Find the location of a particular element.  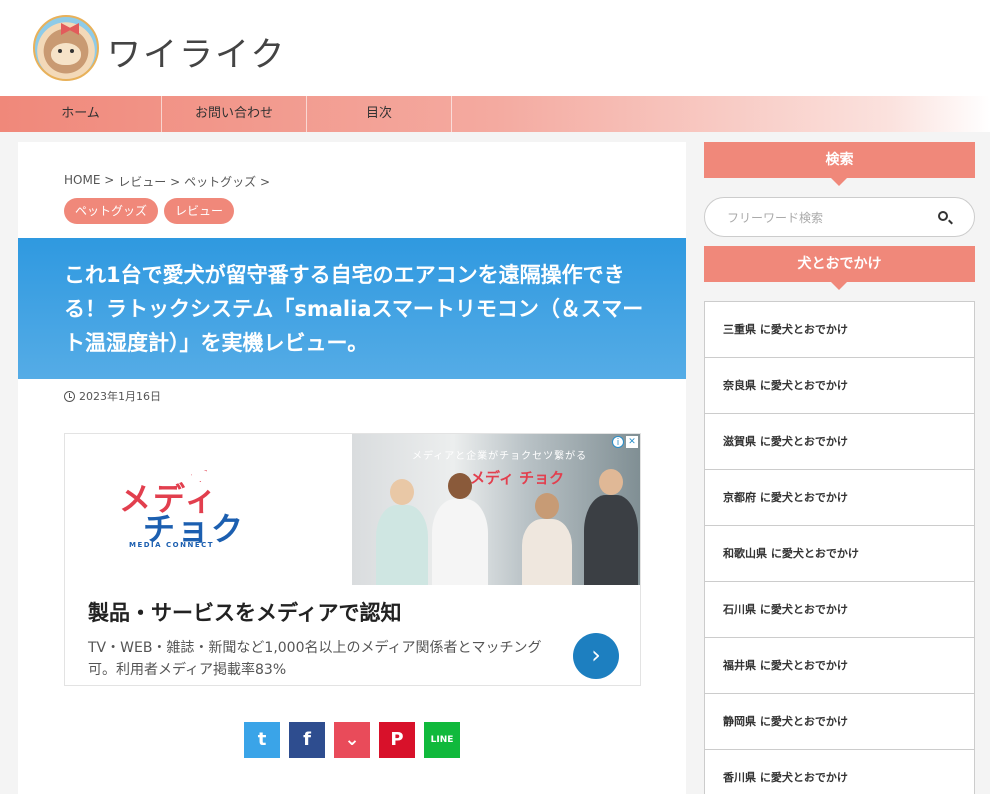

ad-photo-brand: メディ チョク is located at coordinates (517, 478).